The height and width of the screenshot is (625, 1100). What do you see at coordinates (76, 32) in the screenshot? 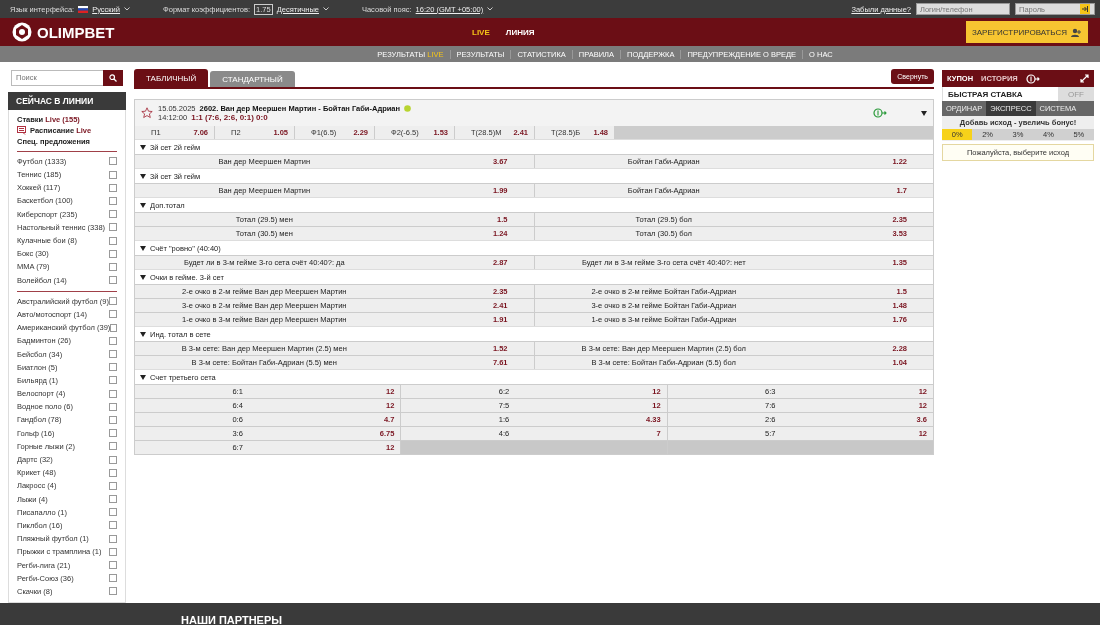
I see `logo-text: OLIMPBET` at bounding box center [76, 32].